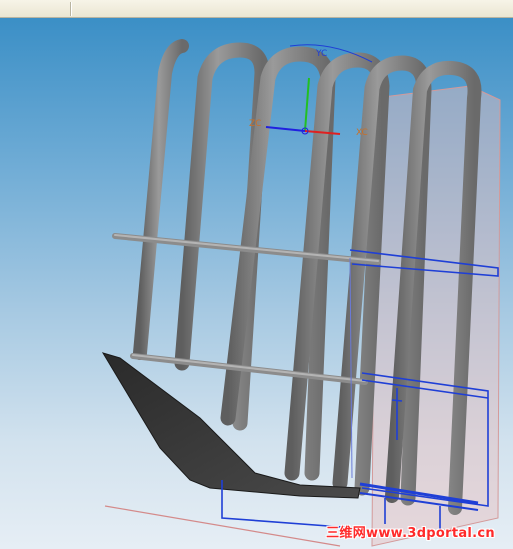  Describe the element at coordinates (321, 54) in the screenshot. I see `yc-label: YC` at that location.